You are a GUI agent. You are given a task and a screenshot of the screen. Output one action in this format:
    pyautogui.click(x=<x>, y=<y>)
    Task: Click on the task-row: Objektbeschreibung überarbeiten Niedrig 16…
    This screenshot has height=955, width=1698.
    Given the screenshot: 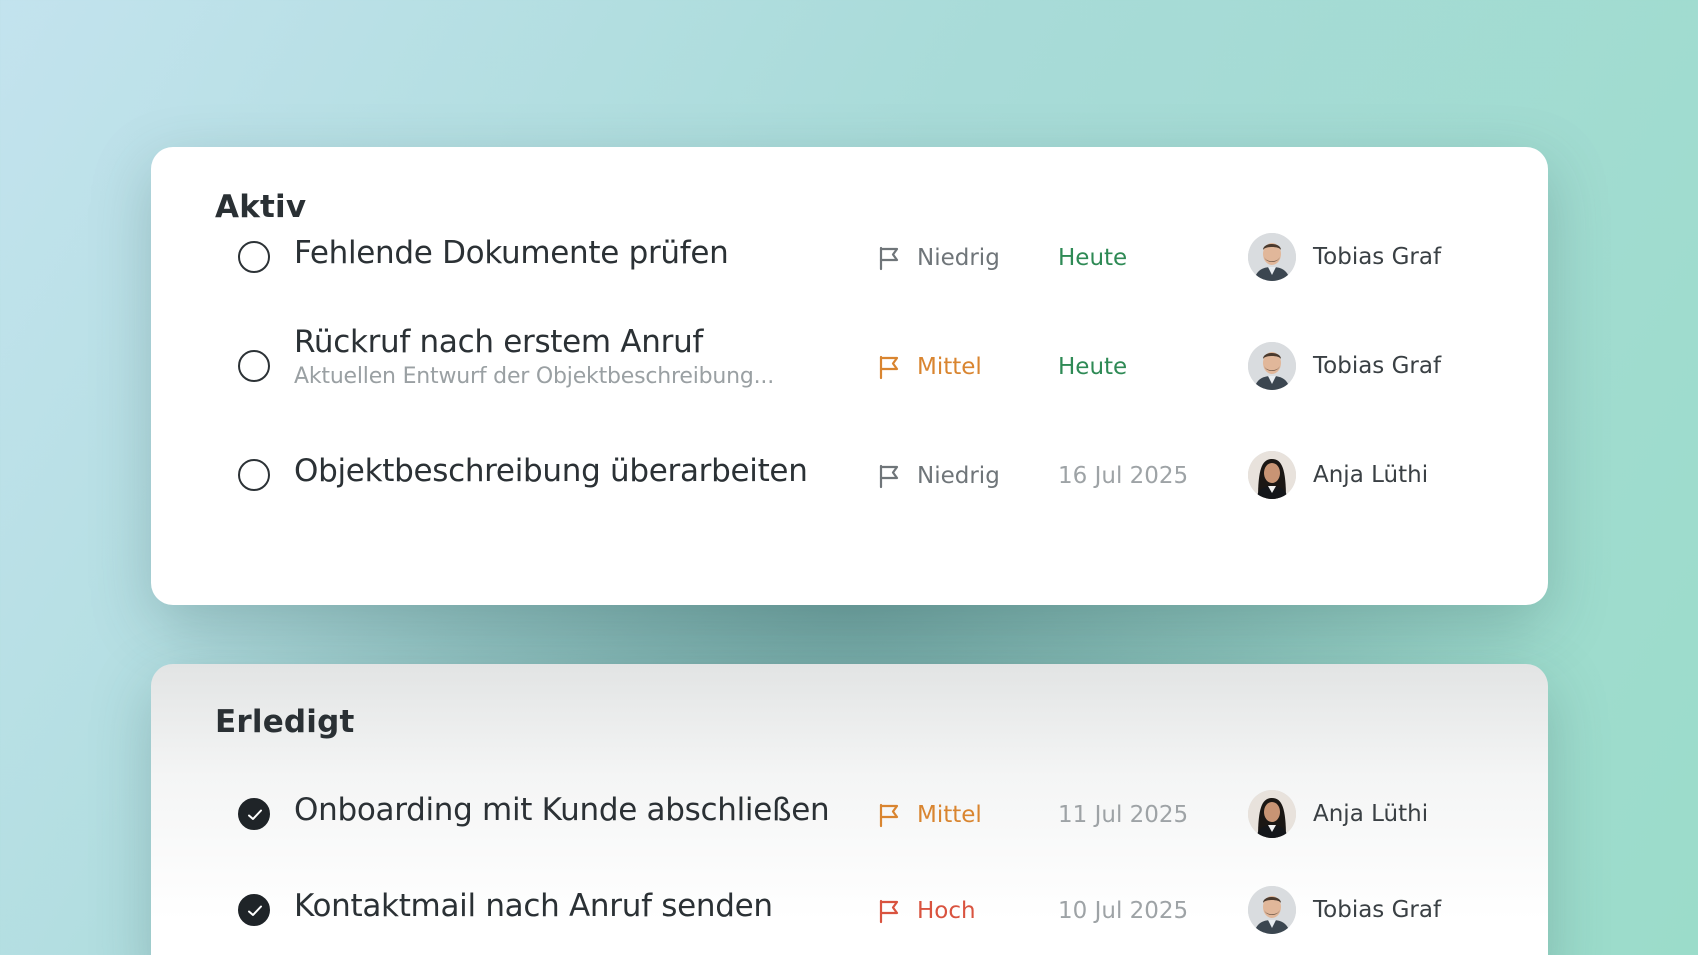 What is the action you would take?
    pyautogui.click(x=849, y=474)
    